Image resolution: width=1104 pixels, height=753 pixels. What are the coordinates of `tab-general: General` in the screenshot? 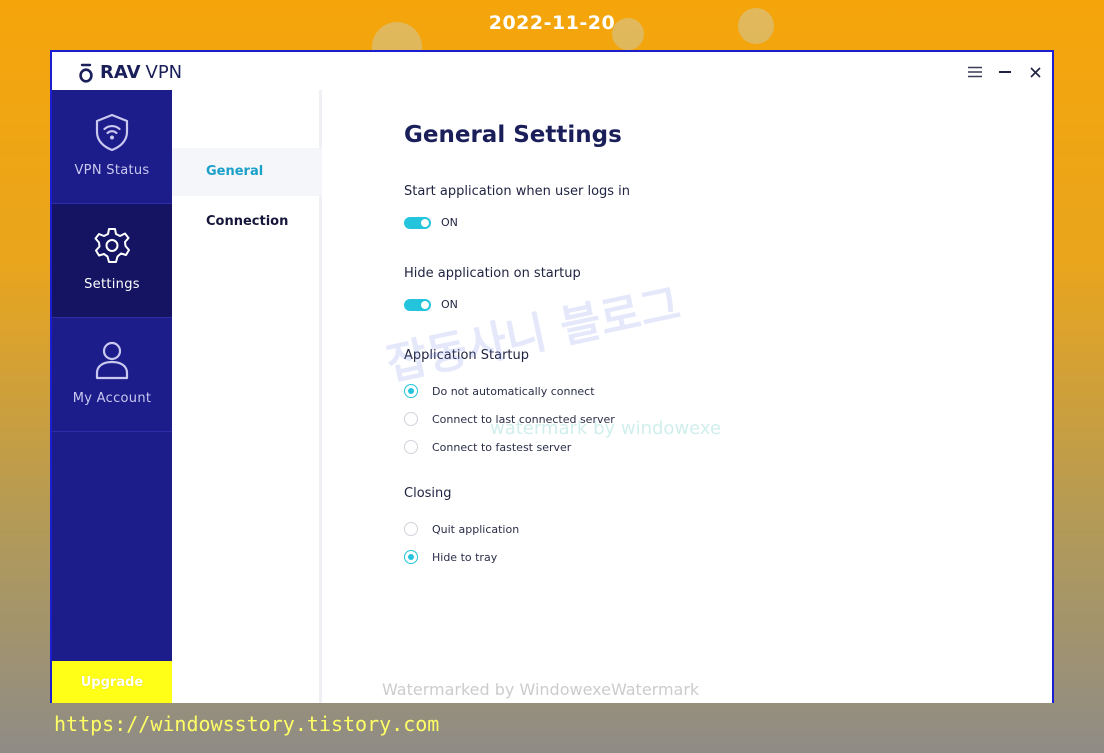 It's located at (247, 172).